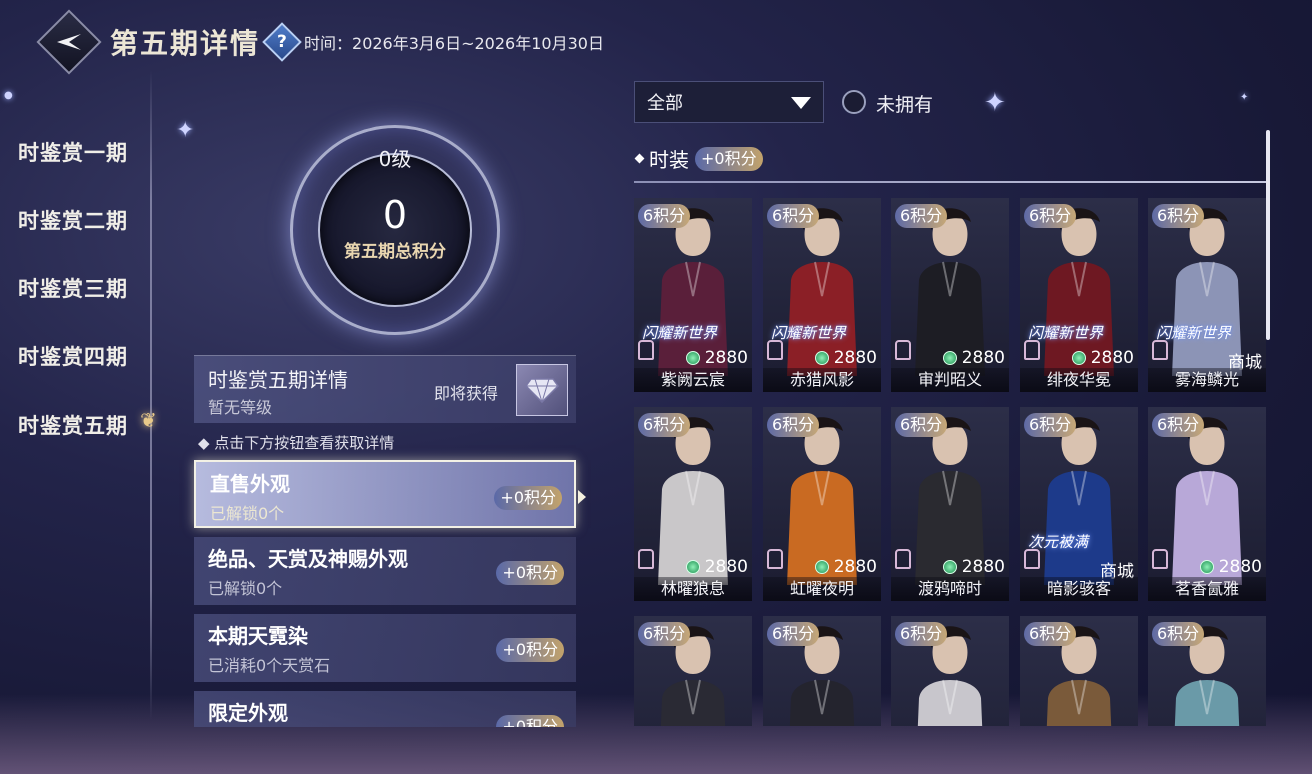 Image resolution: width=1312 pixels, height=774 pixels. I want to click on reward-preview, so click(542, 390).